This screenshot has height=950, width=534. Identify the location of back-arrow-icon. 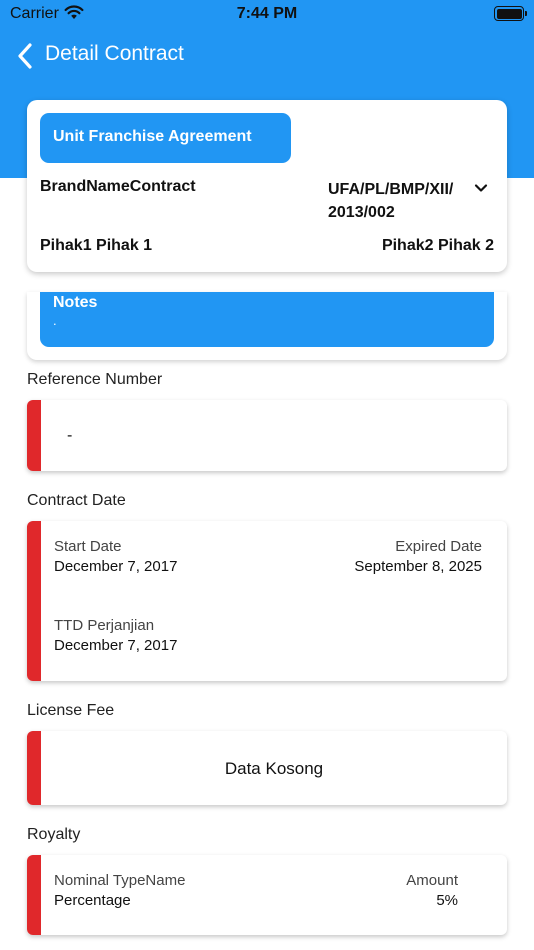
(26, 56).